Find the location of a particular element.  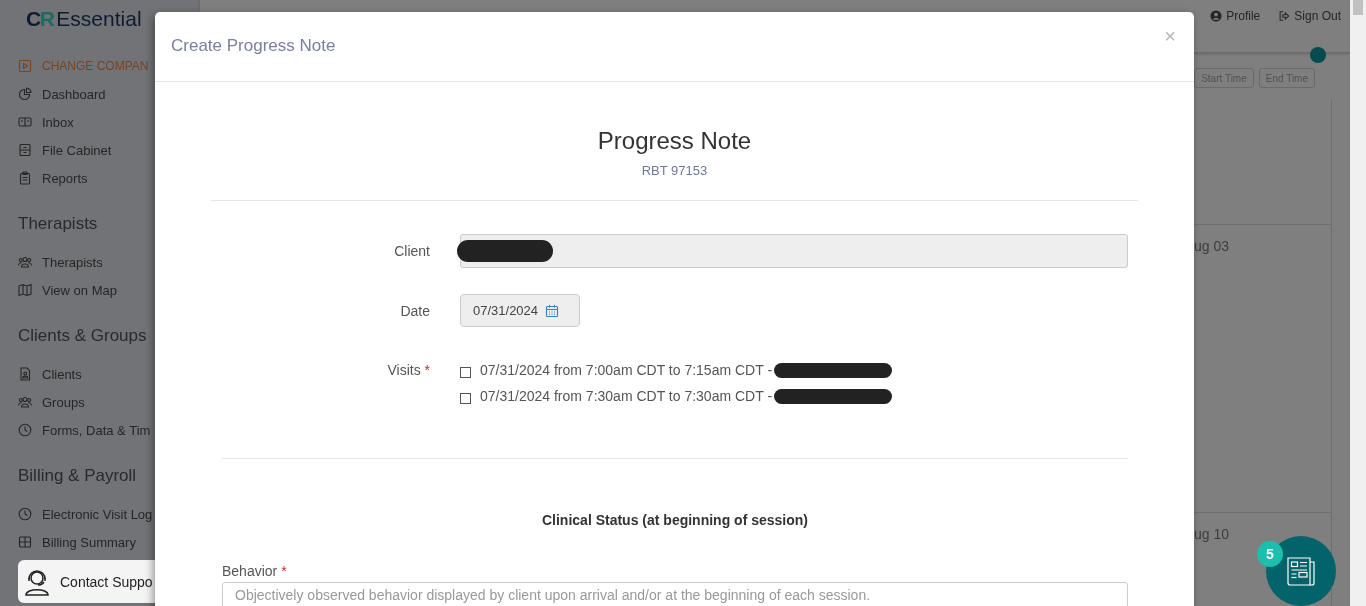

date-field: 07/31/2024 is located at coordinates (520, 310).